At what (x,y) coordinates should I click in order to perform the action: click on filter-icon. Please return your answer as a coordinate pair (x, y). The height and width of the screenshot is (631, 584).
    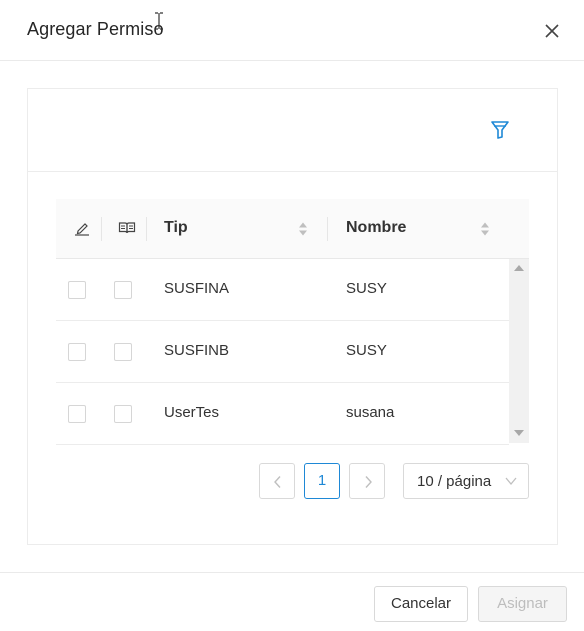
    Looking at the image, I should click on (500, 130).